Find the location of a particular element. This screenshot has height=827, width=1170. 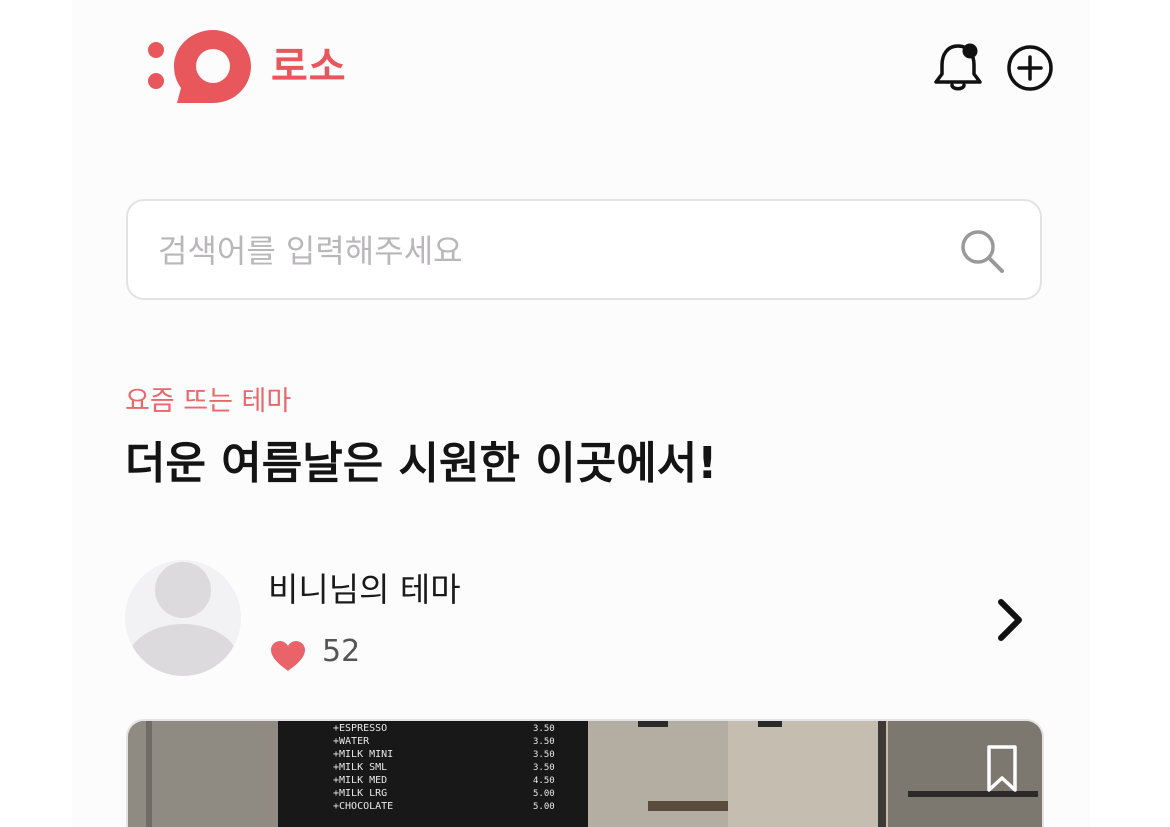

notification-dot is located at coordinates (970, 51).